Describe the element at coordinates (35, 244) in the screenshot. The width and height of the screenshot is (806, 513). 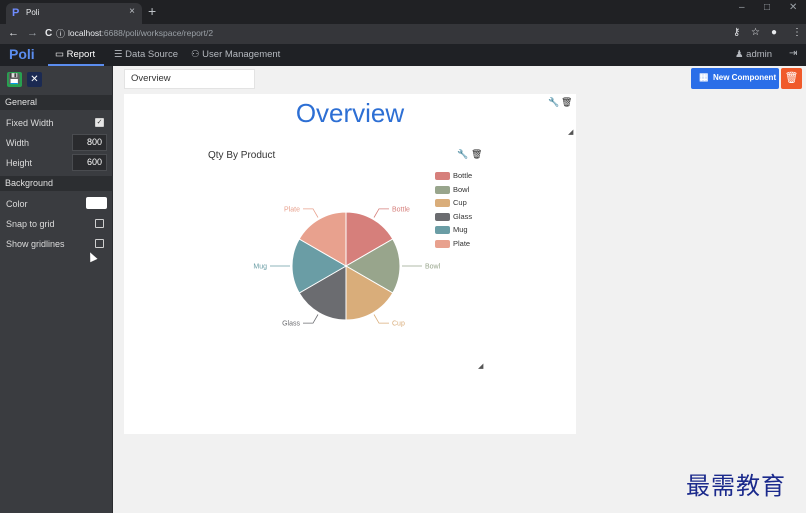
I see `show-gridlines-label: Show gridlines` at that location.